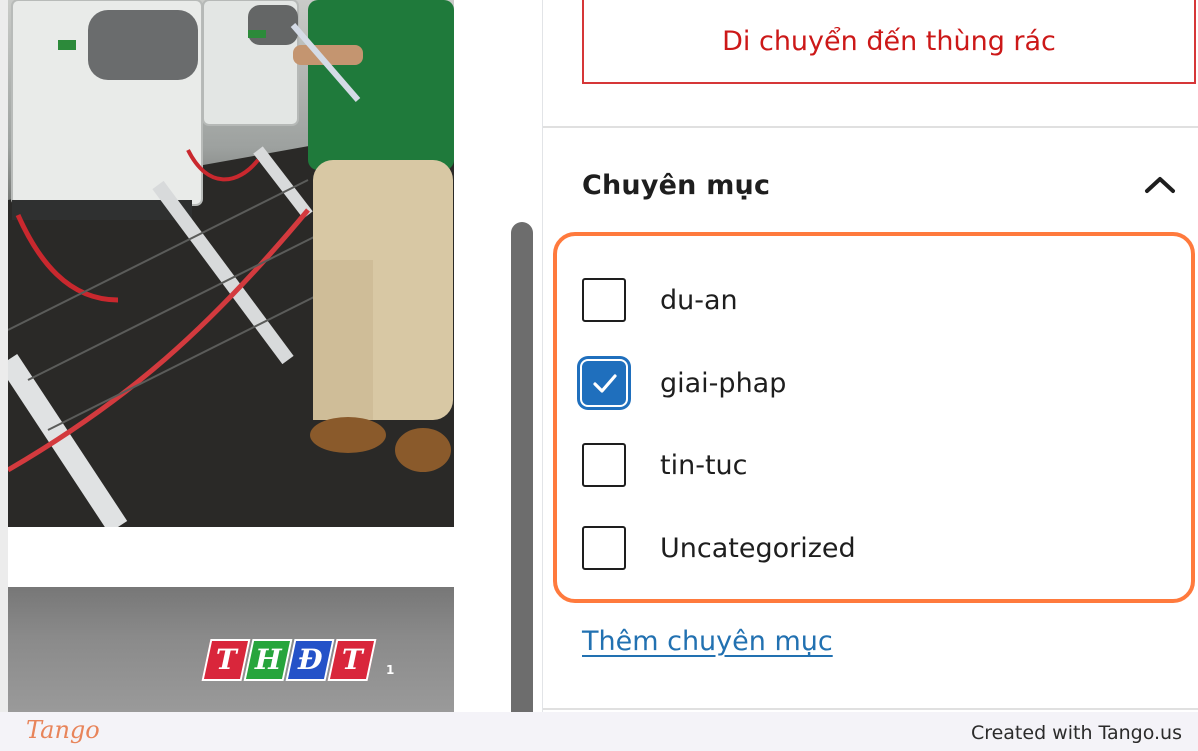  I want to click on tv-logo: T H Đ T, so click(289, 660).